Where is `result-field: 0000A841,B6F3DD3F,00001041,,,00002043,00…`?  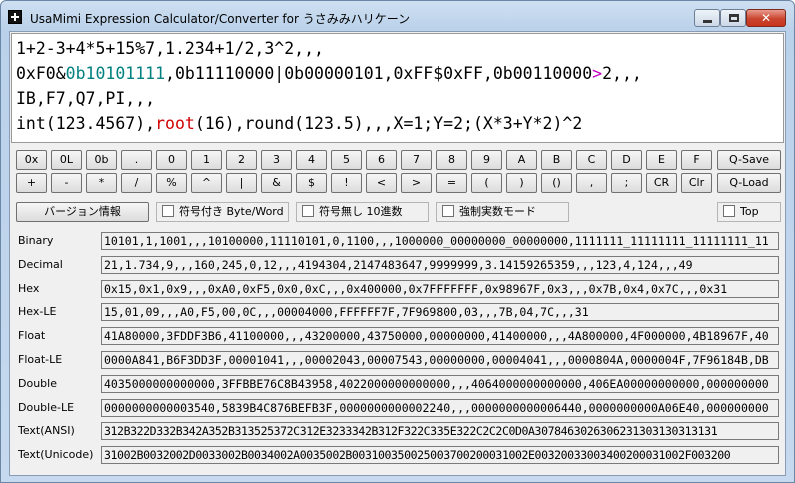 result-field: 0000A841,B6F3DD3F,00001041,,,00002043,00… is located at coordinates (440, 360).